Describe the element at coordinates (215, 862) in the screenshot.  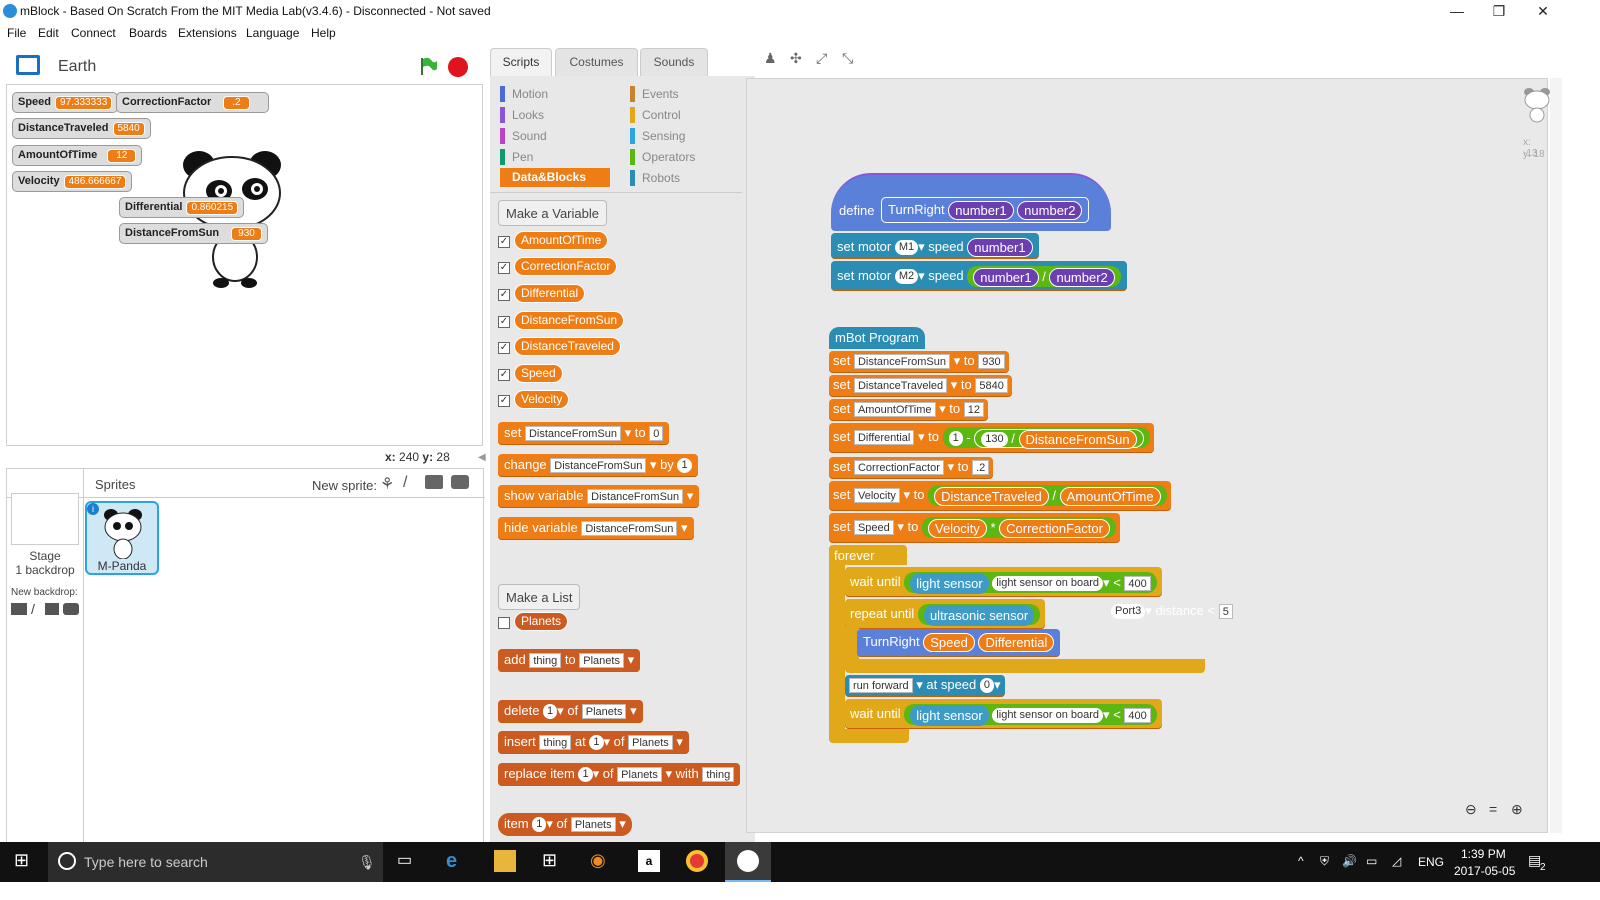
I see `search-box: Type here to search 🎙` at that location.